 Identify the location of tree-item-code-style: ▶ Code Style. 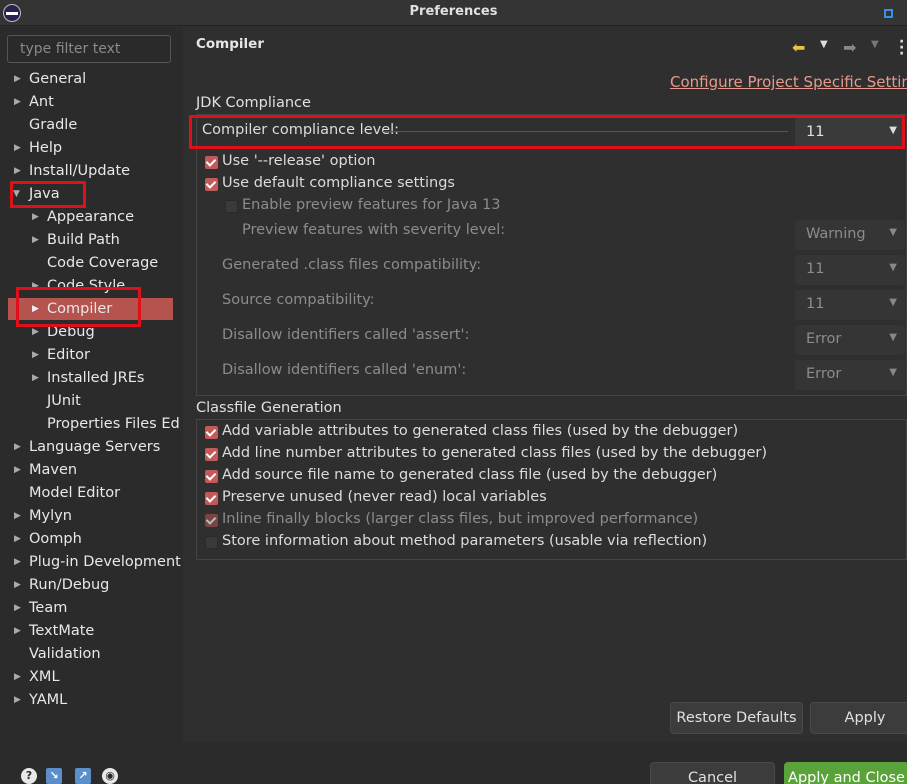
(91, 286).